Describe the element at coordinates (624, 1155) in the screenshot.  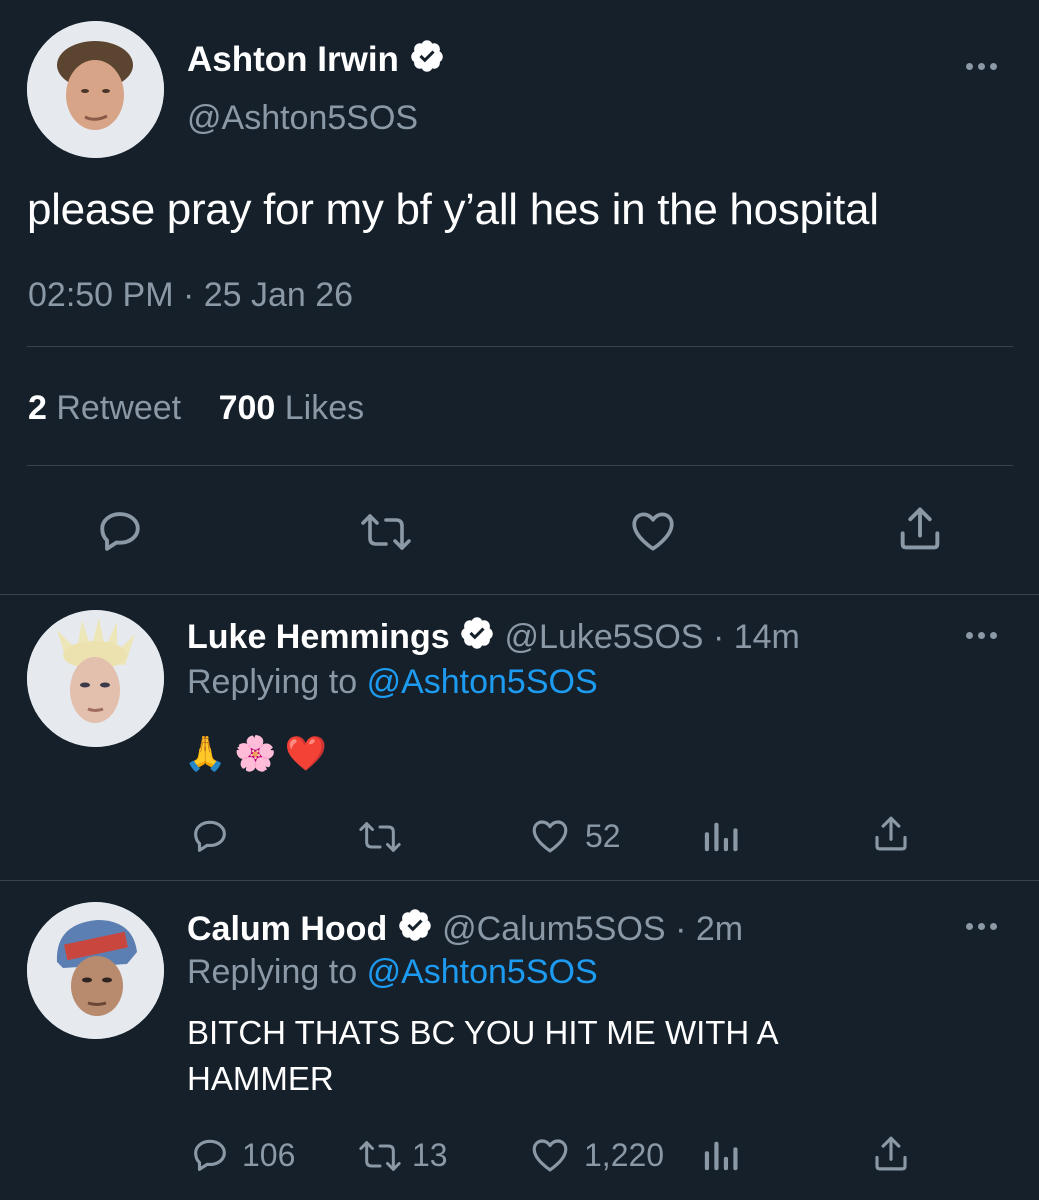
I see `like-count: 1,220` at that location.